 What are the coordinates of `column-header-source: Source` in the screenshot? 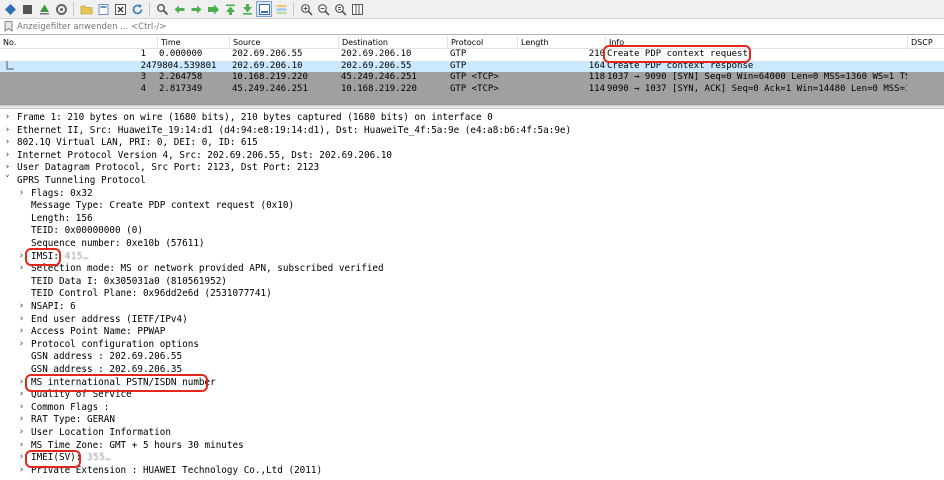 It's located at (284, 42).